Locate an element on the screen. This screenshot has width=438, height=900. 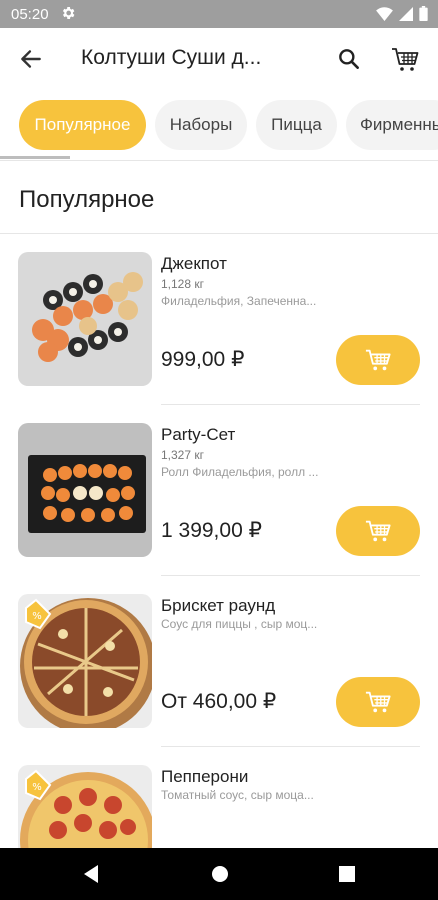
nav-back-icon is located at coordinates (91, 874).